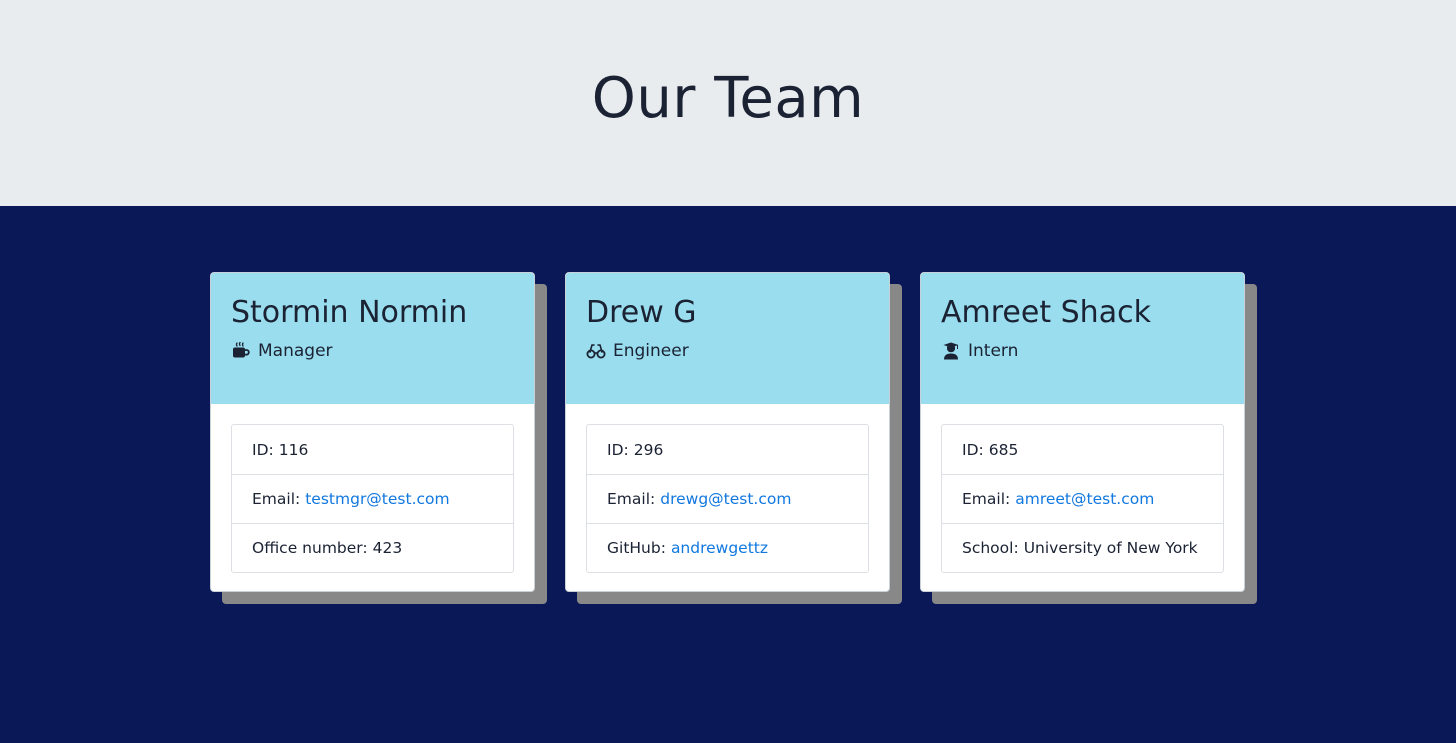 The height and width of the screenshot is (743, 1456). What do you see at coordinates (1003, 449) in the screenshot?
I see `id-value: 685` at bounding box center [1003, 449].